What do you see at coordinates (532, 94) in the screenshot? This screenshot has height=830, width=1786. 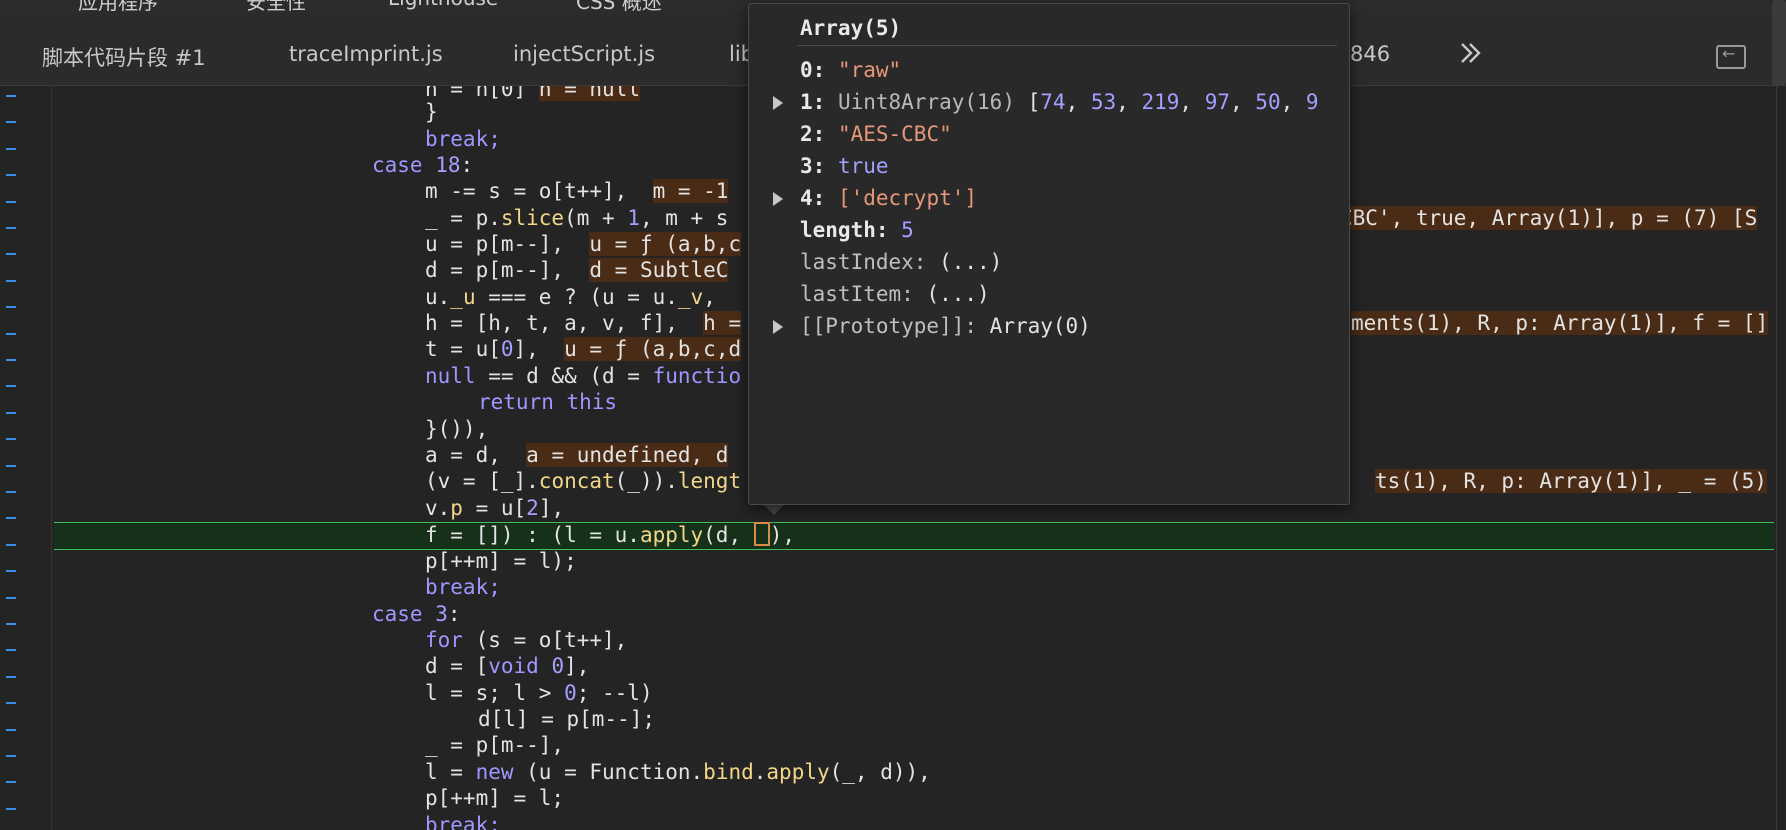 I see `code-line: n = n[0] n = null` at bounding box center [532, 94].